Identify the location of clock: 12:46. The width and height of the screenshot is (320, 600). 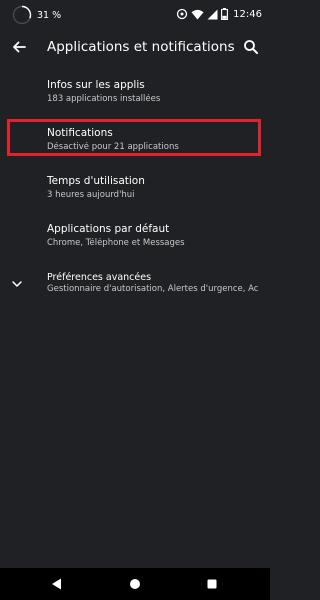
(247, 14).